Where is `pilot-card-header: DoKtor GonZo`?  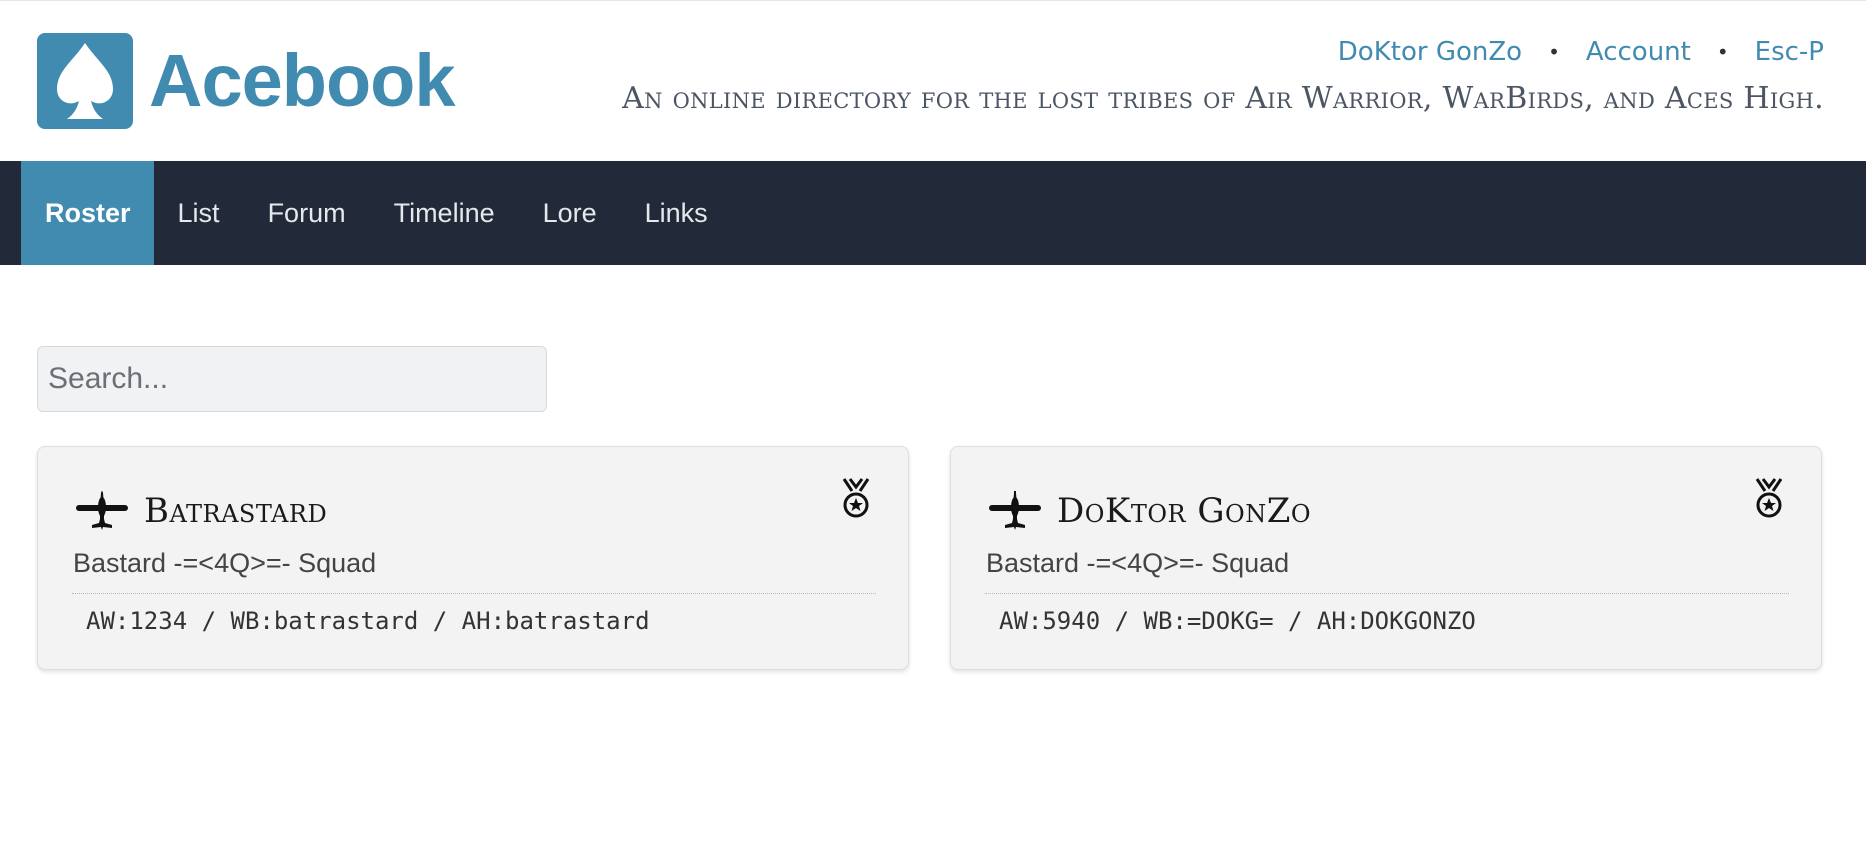
pilot-card-header: DoKtor GonZo is located at coordinates (1149, 511).